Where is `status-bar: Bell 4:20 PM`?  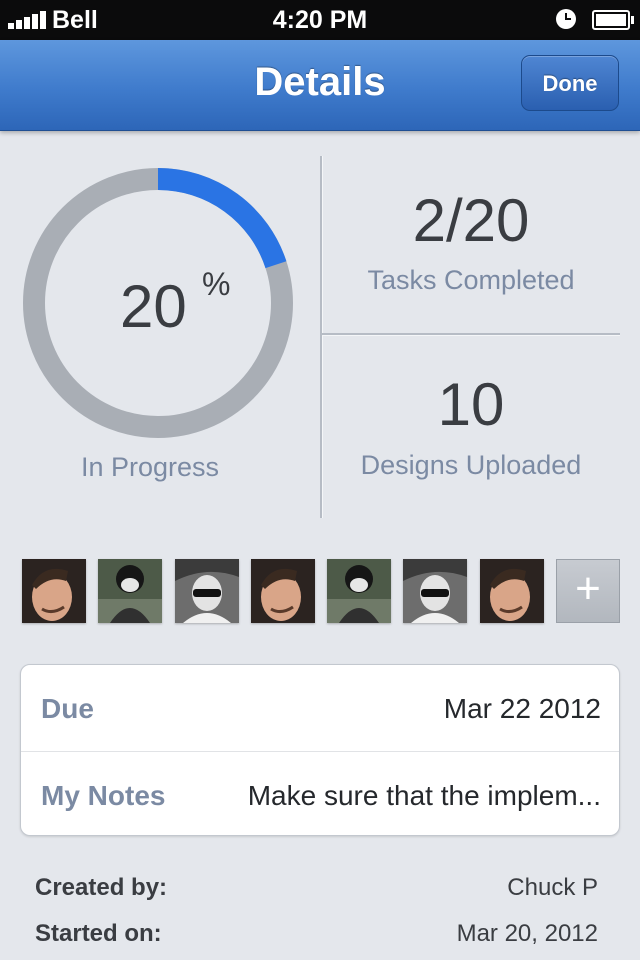
status-bar: Bell 4:20 PM is located at coordinates (320, 20).